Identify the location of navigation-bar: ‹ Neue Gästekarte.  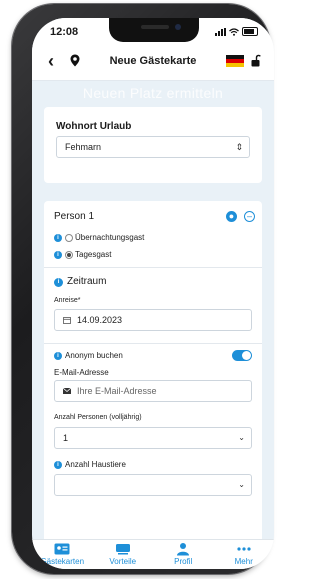
(153, 62).